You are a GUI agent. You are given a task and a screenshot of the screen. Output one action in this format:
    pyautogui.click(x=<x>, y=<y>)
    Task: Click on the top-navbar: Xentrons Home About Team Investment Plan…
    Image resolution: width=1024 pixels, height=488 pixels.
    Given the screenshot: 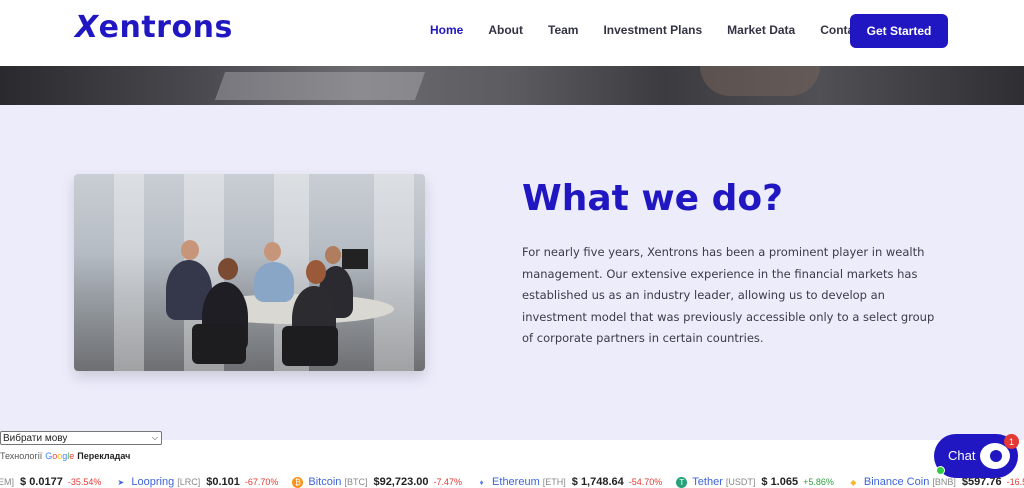 What is the action you would take?
    pyautogui.click(x=512, y=33)
    